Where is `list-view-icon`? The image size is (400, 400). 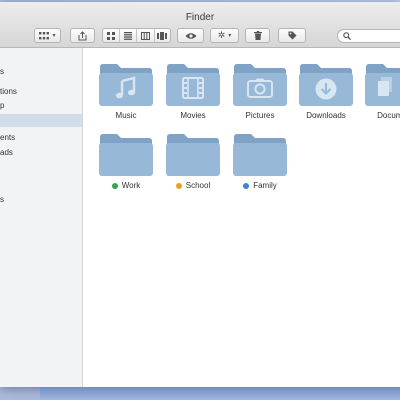
list-view-icon is located at coordinates (128, 35).